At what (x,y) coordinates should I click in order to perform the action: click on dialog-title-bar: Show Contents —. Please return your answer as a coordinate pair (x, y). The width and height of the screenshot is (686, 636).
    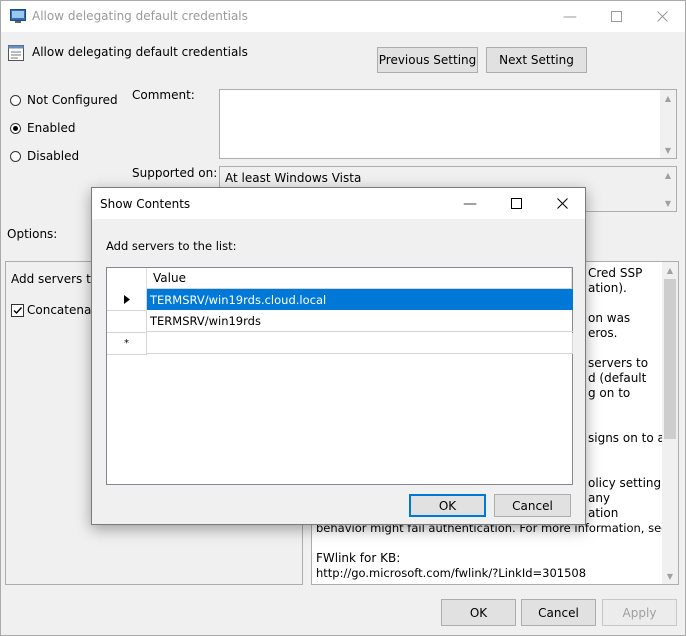
    Looking at the image, I should click on (338, 203).